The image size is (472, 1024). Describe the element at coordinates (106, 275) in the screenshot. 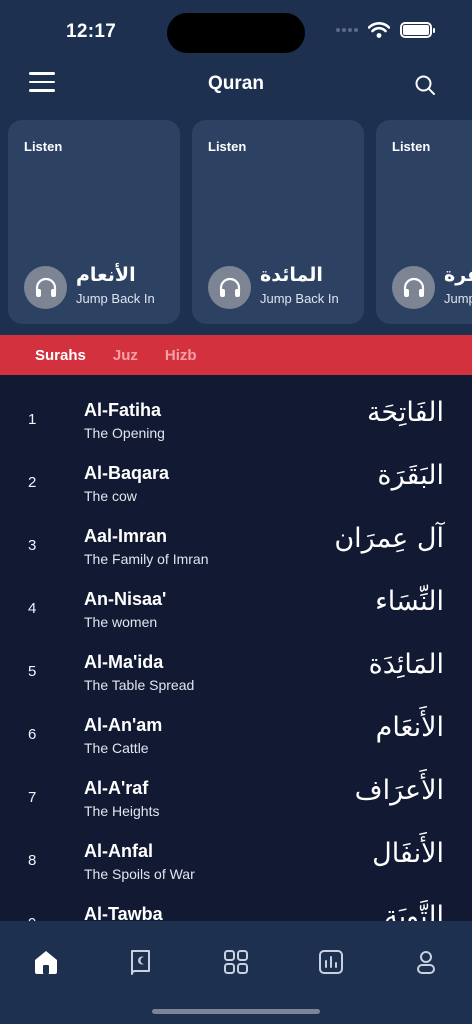

I see `card-arabic-name: الأنعام` at that location.